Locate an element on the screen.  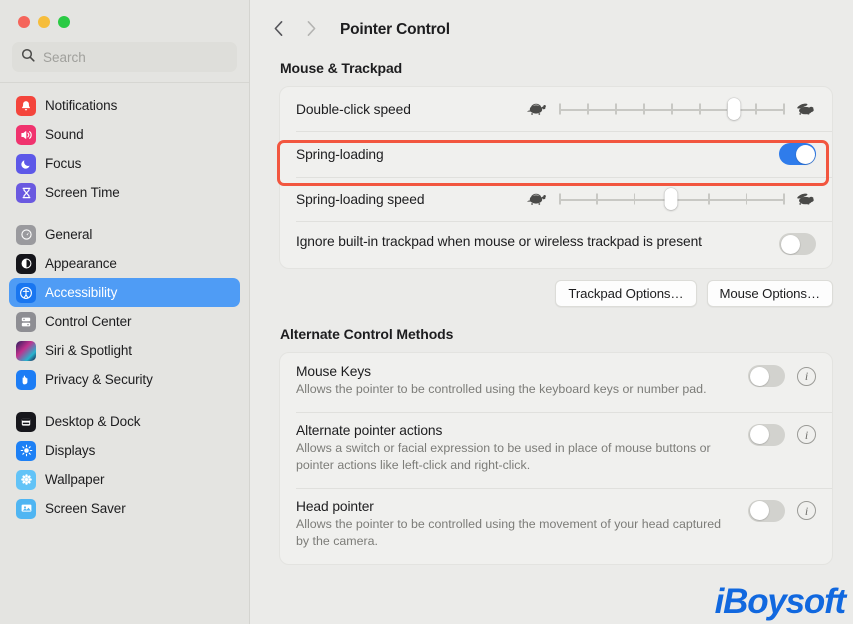
search-container is located at coordinates (124, 55).